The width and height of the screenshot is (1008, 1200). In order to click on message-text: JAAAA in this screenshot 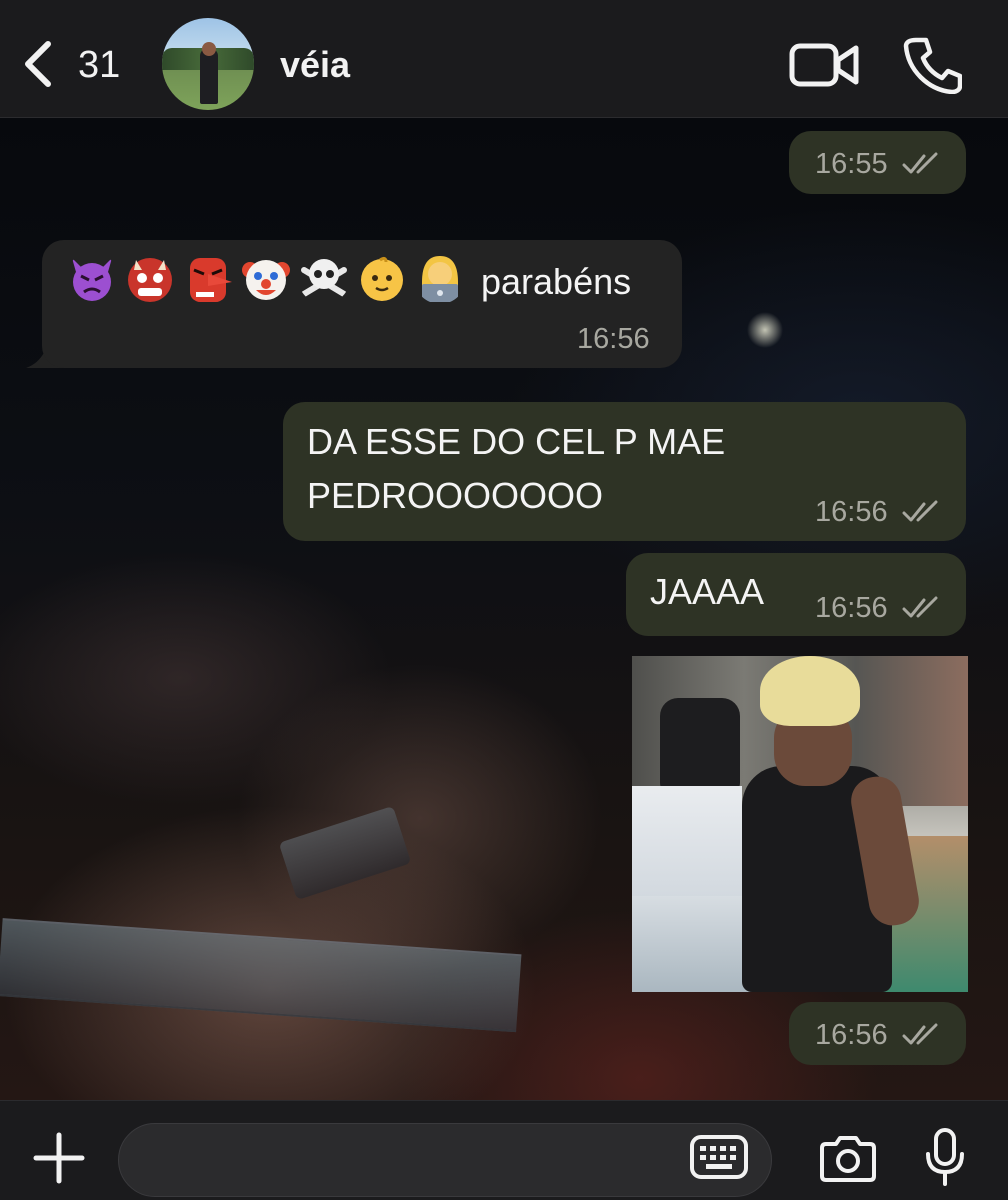, I will do `click(707, 591)`.